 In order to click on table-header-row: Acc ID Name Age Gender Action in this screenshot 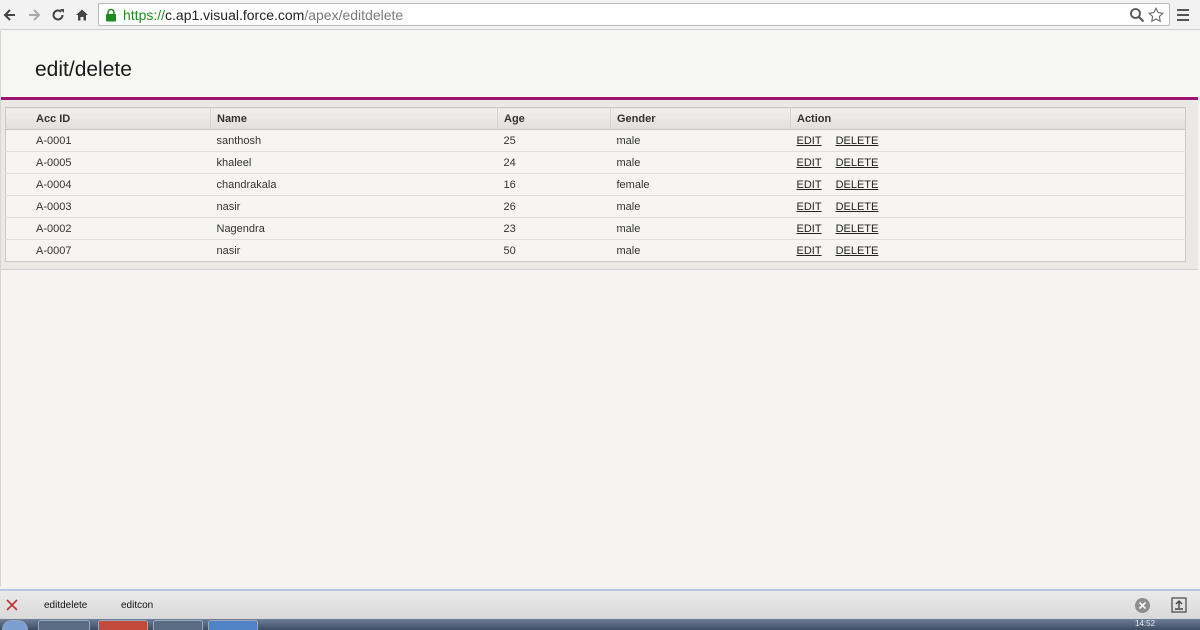, I will do `click(595, 118)`.